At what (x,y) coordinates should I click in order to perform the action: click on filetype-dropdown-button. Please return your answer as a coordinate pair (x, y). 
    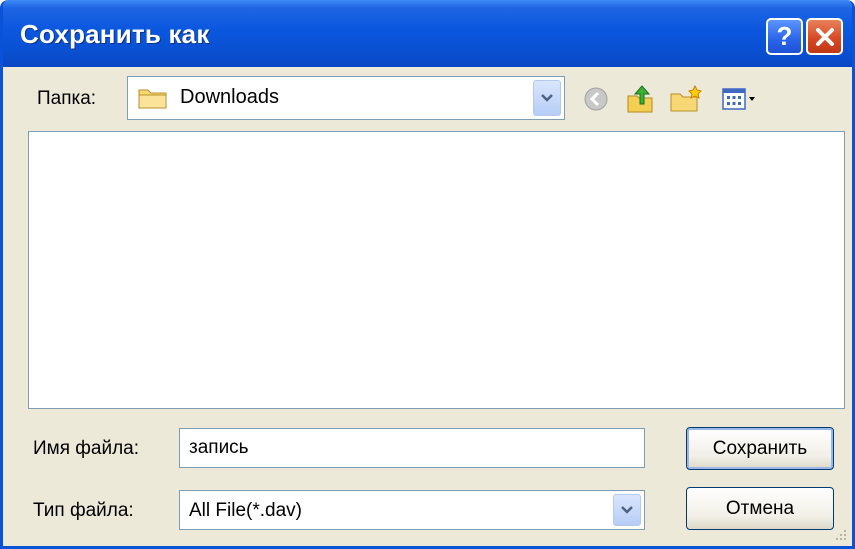
    Looking at the image, I should click on (627, 510).